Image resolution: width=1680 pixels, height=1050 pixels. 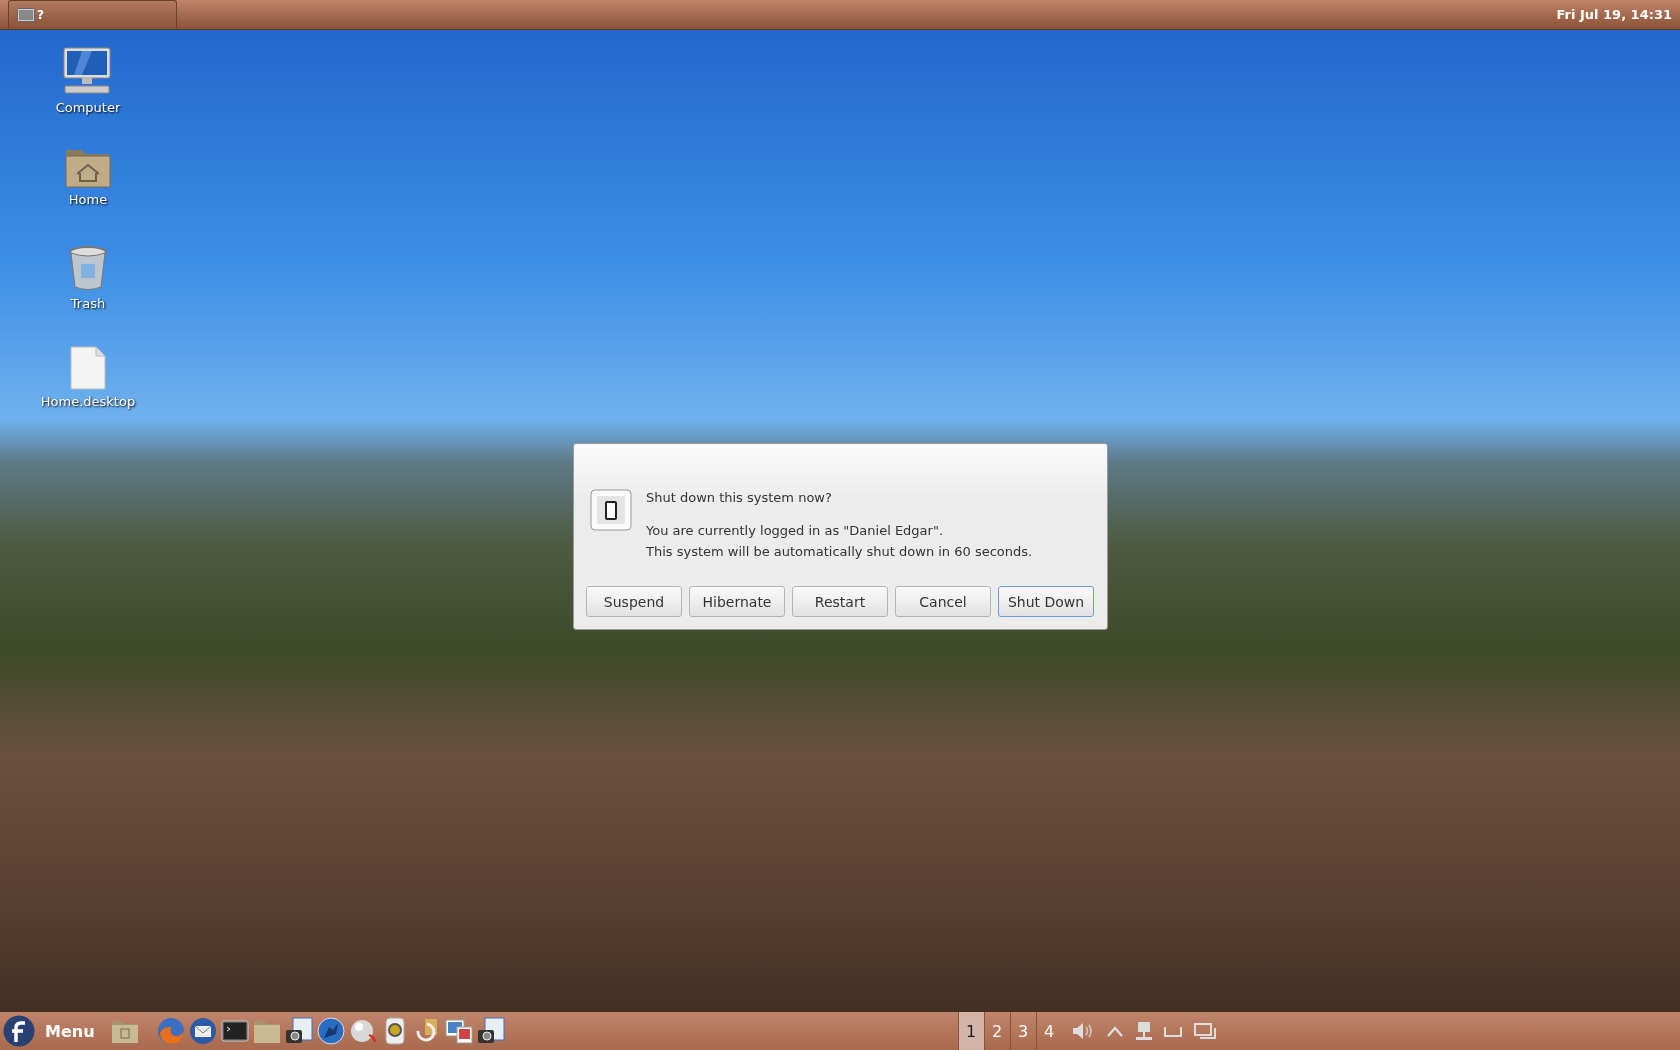 What do you see at coordinates (1022, 1031) in the screenshot?
I see `workspace-button: 3` at bounding box center [1022, 1031].